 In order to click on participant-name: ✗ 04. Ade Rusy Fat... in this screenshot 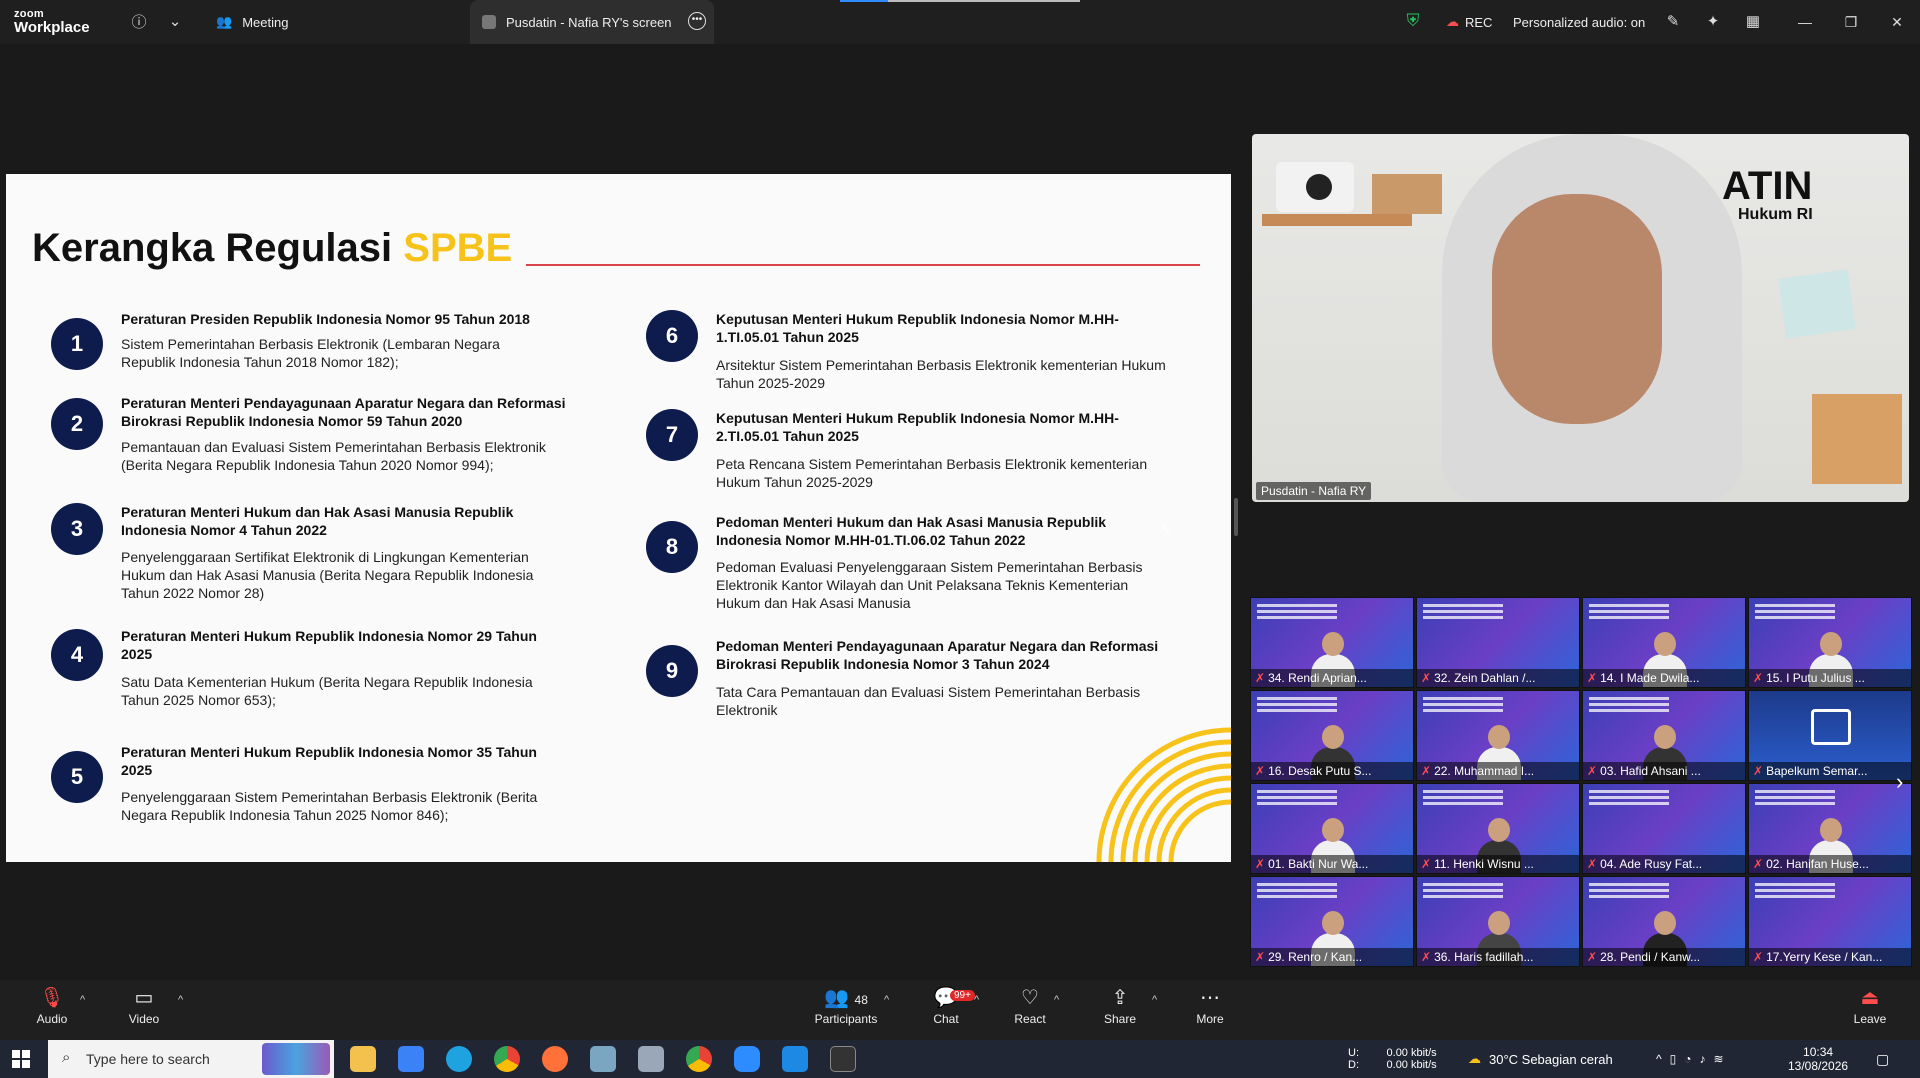, I will do `click(1664, 864)`.